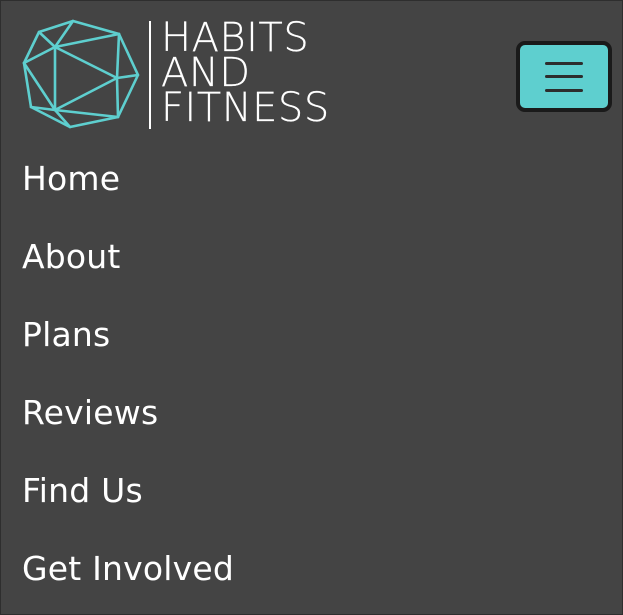 The image size is (623, 615). I want to click on brand-logo-link: HABITS AND FITNESS, so click(175, 74).